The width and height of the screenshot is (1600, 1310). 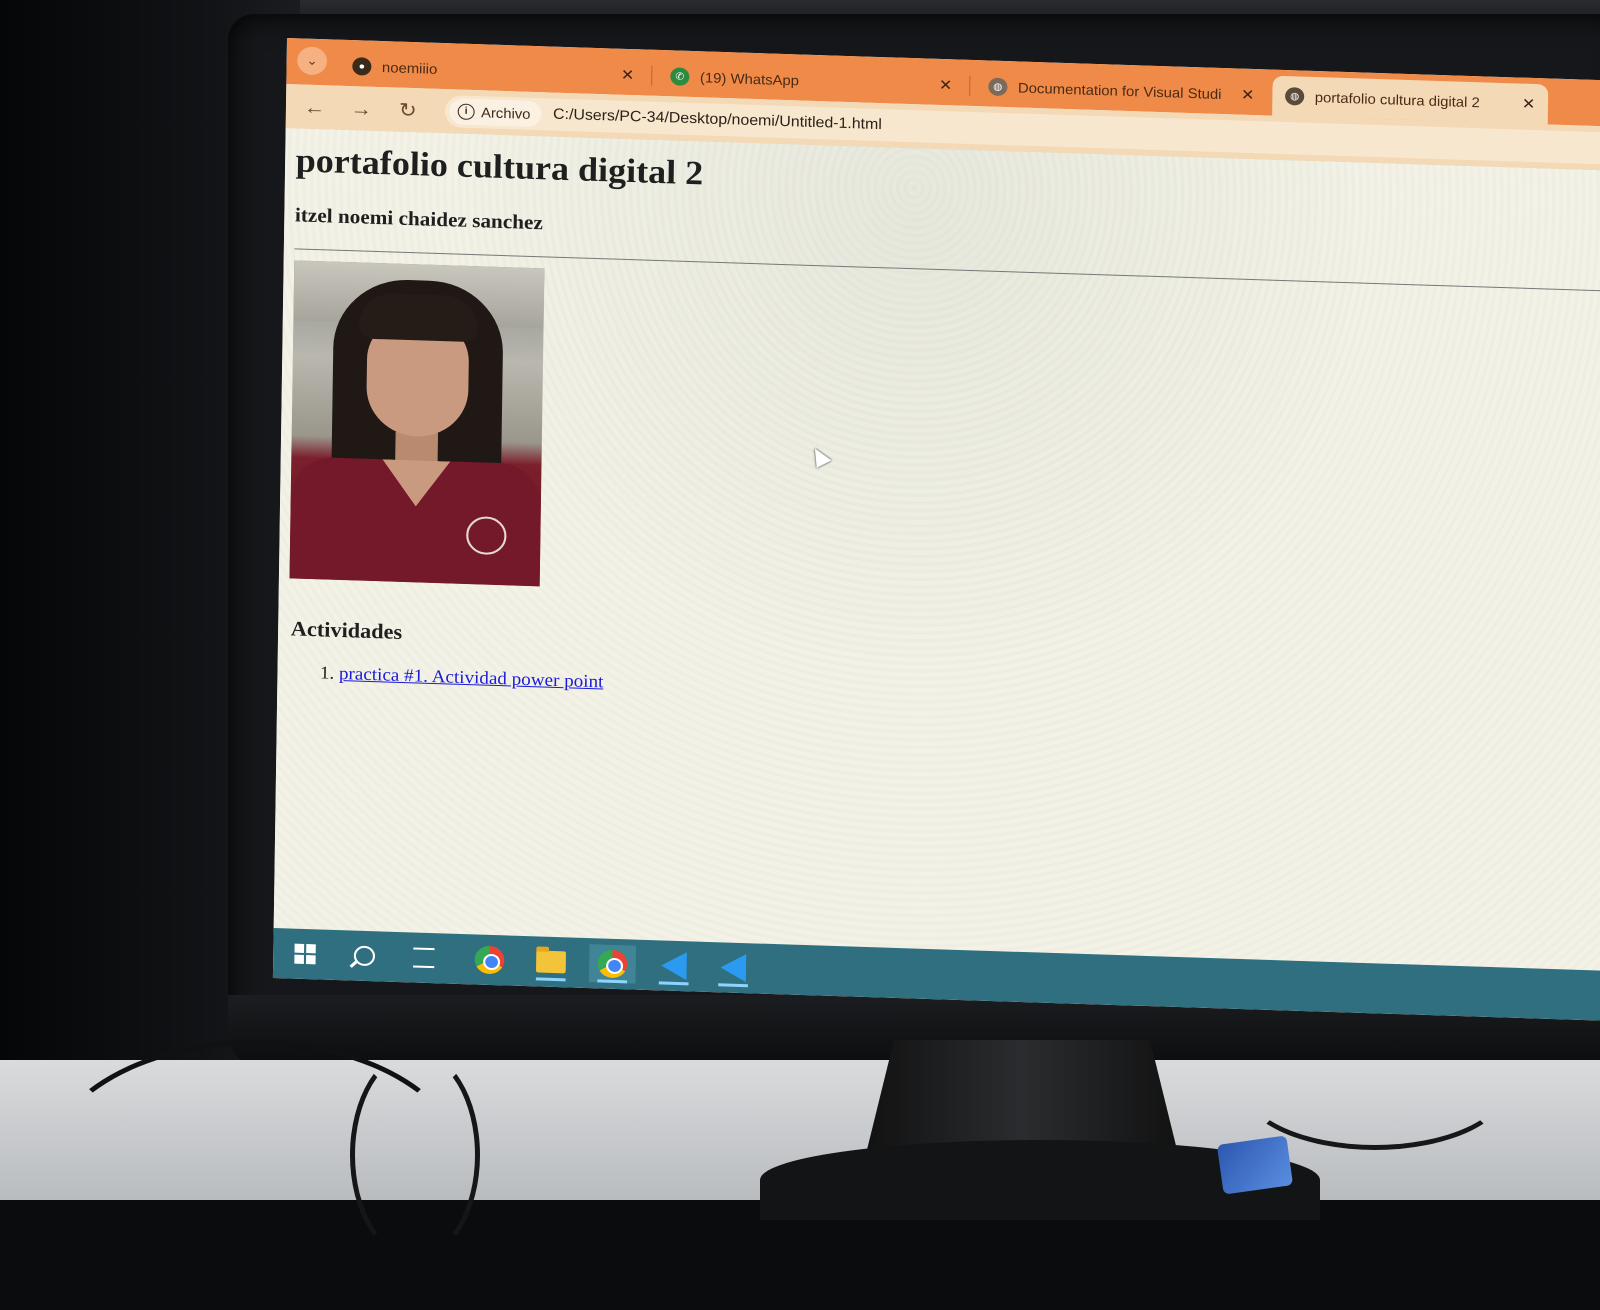 What do you see at coordinates (408, 110) in the screenshot?
I see `reload-icon: ↻` at bounding box center [408, 110].